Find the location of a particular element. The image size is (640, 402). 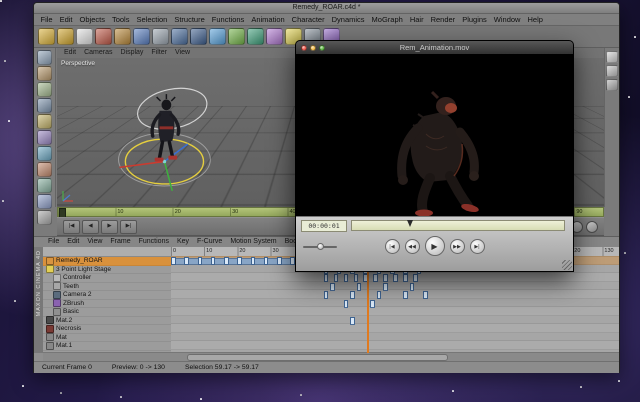

zoom-button is located at coordinates (322, 47).